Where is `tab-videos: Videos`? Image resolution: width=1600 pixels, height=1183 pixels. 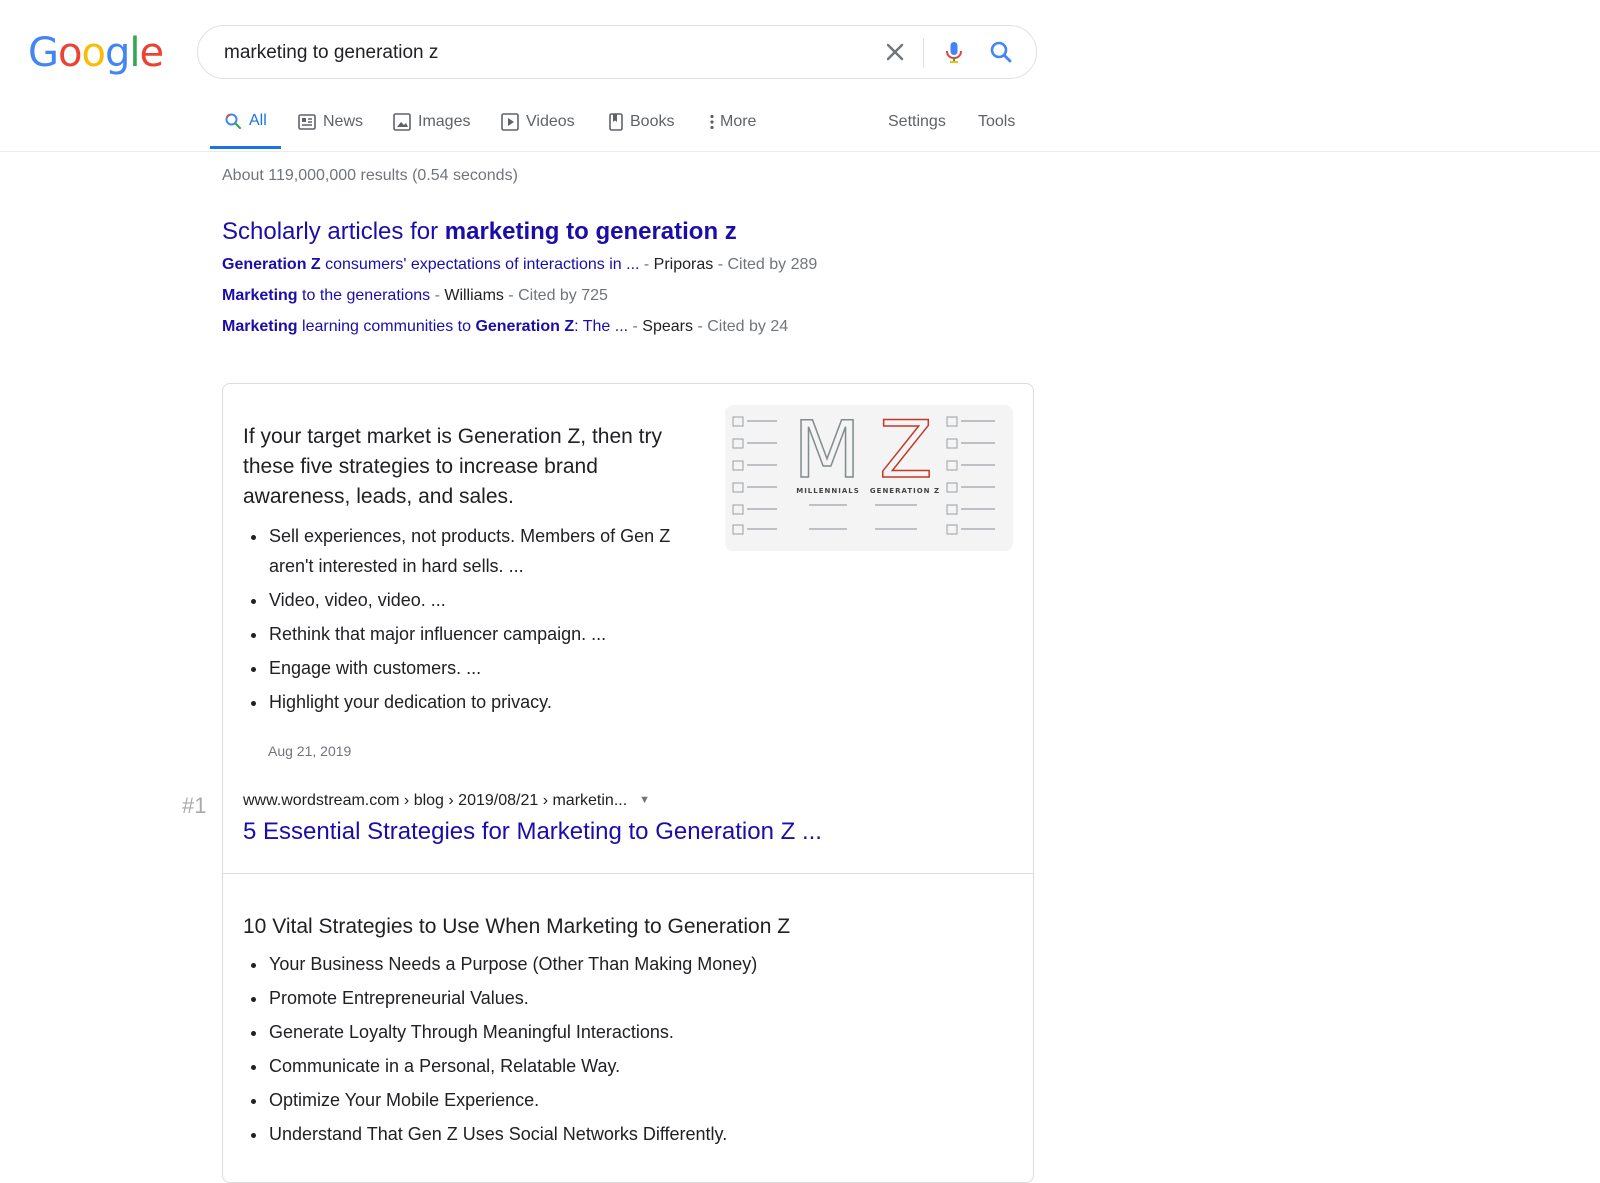 tab-videos: Videos is located at coordinates (538, 122).